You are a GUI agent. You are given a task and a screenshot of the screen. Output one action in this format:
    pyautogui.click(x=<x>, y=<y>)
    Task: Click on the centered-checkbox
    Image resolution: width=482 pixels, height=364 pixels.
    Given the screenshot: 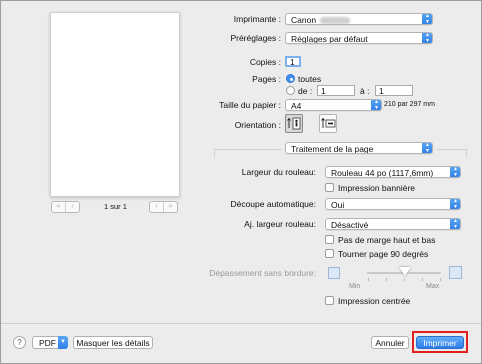 What is the action you would take?
    pyautogui.click(x=329, y=300)
    